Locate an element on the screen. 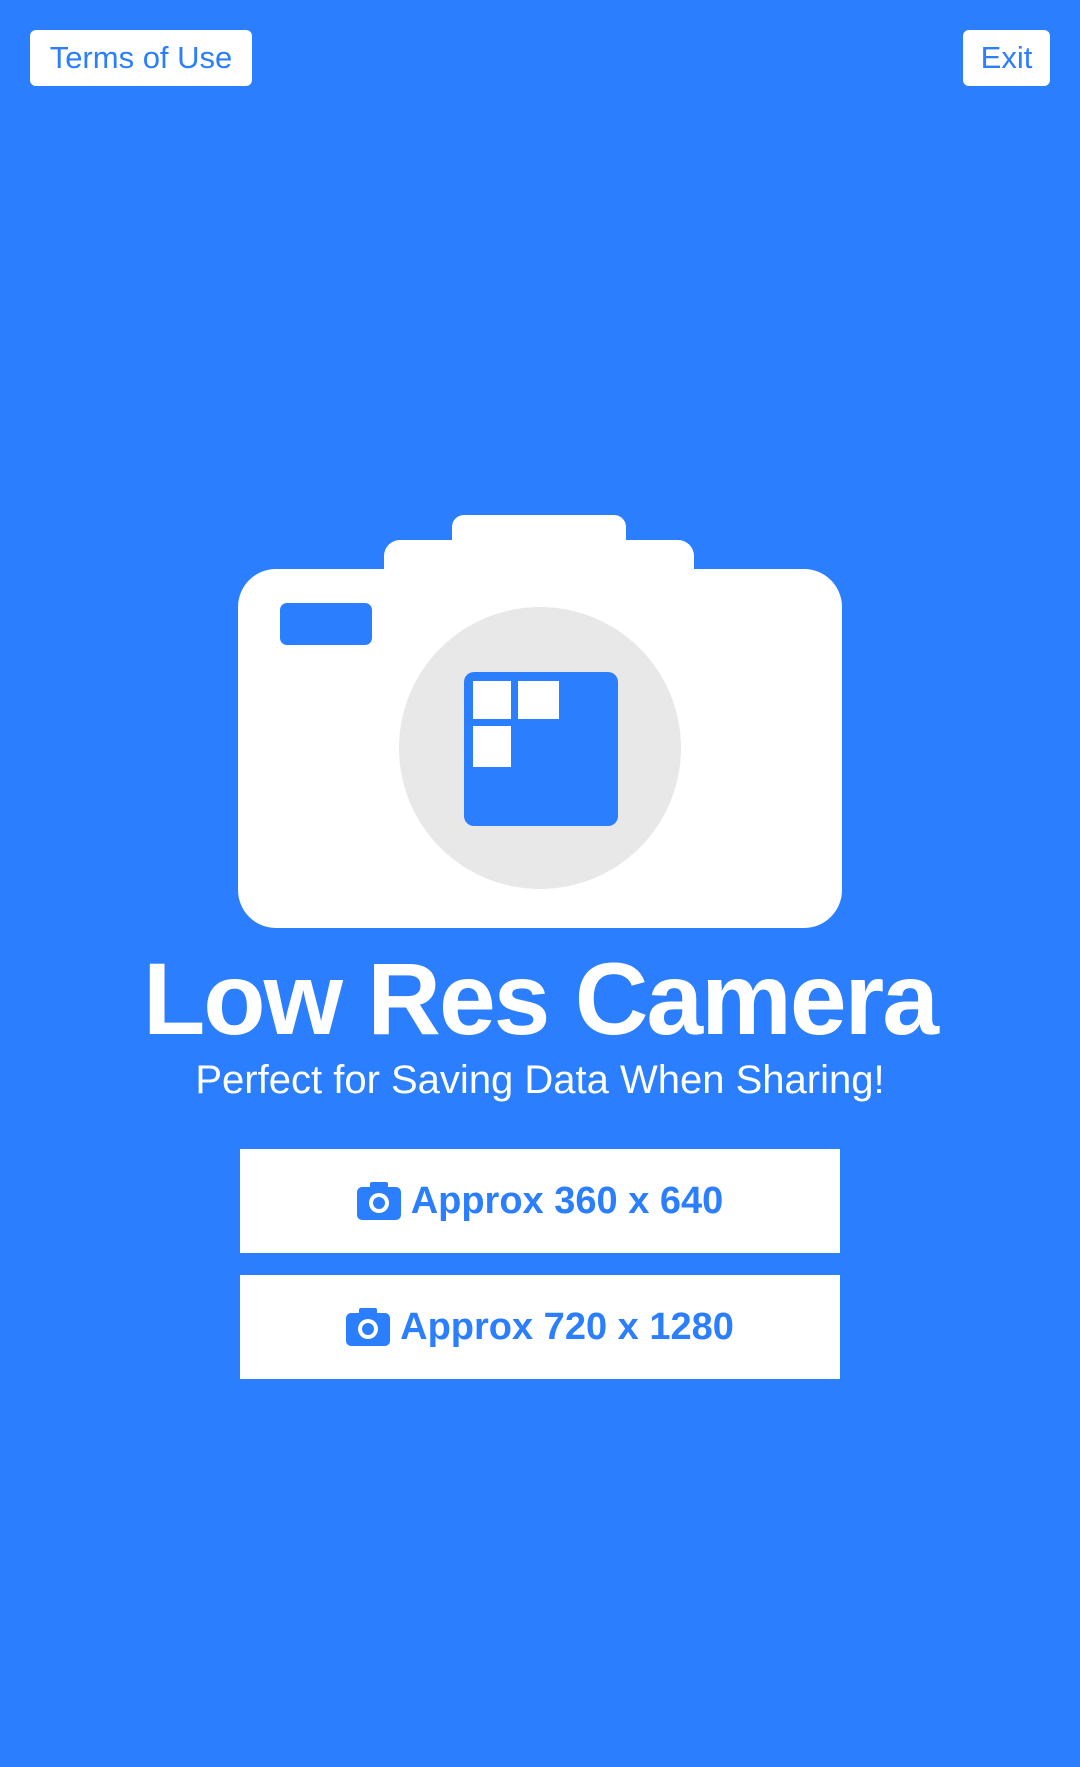 The height and width of the screenshot is (1767, 1080). capture-button-label: Approx 360 x 640 is located at coordinates (567, 1200).